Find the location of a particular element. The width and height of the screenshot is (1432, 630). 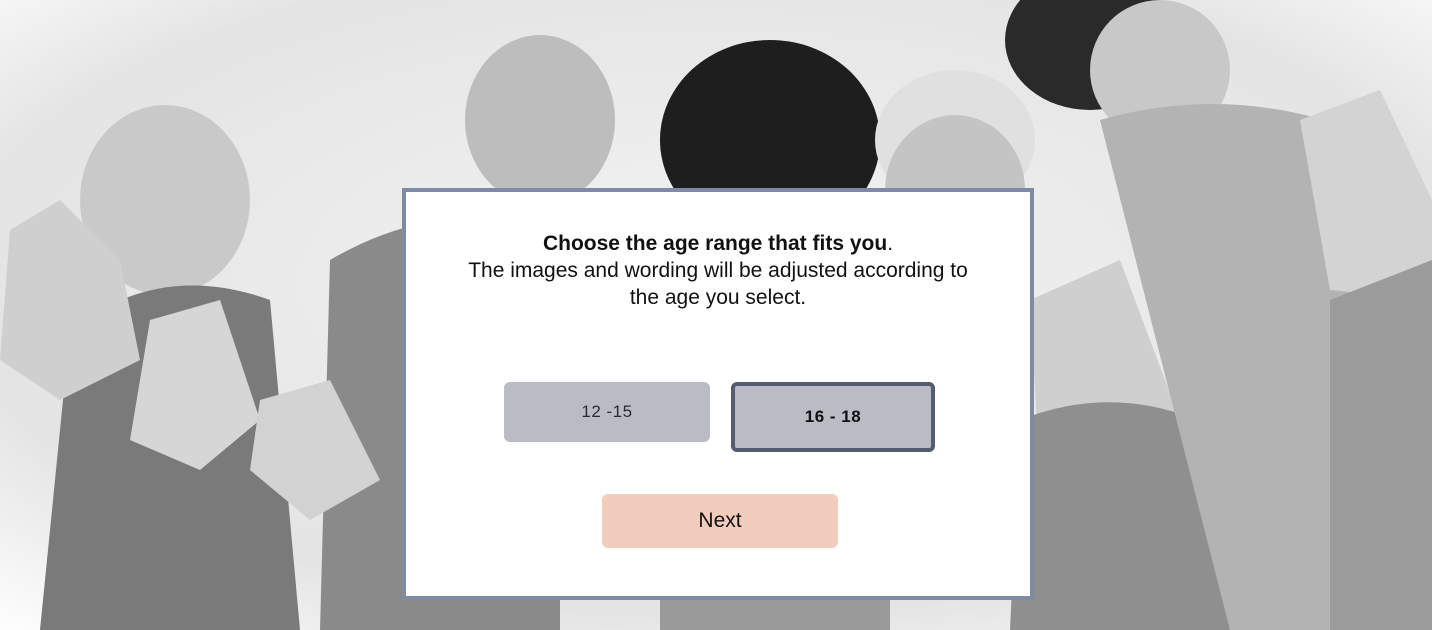

prompt-heading-strong: Choose the age range that fits you is located at coordinates (715, 243).